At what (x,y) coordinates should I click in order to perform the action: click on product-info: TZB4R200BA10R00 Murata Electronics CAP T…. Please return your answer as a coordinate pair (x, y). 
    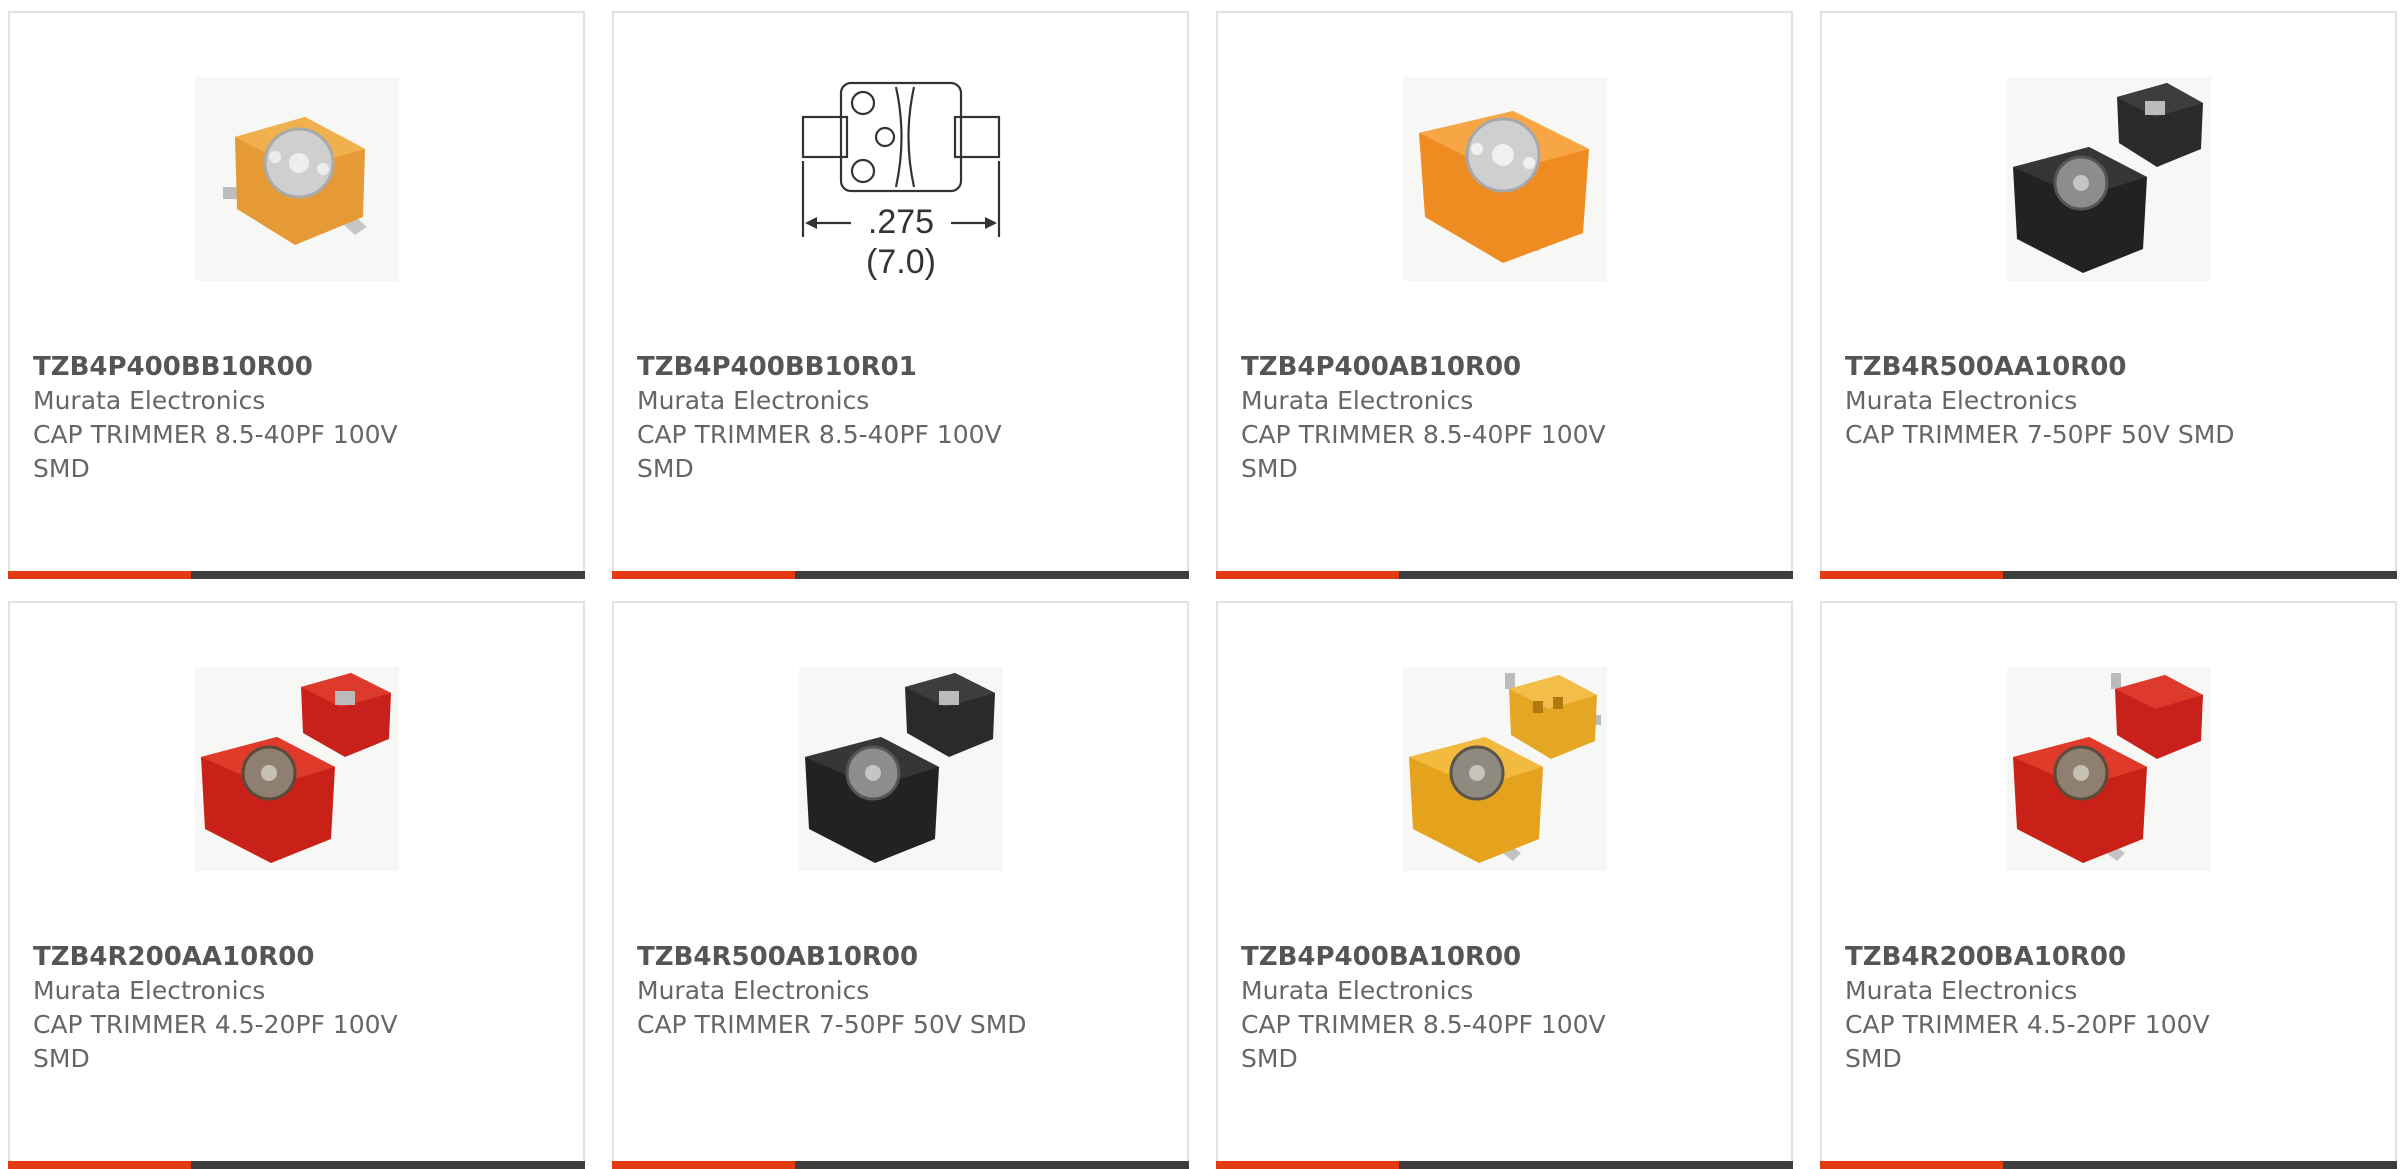
    Looking at the image, I should click on (2105, 1008).